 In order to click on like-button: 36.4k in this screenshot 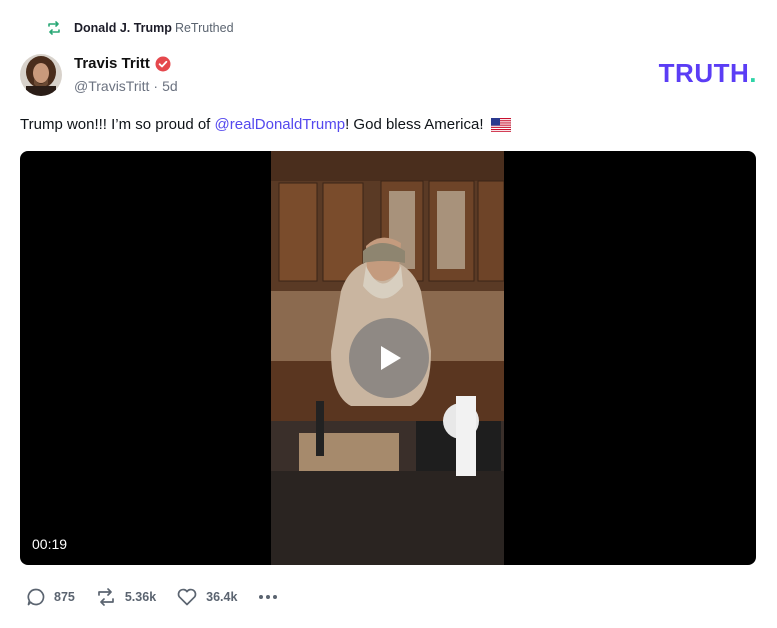, I will do `click(206, 597)`.